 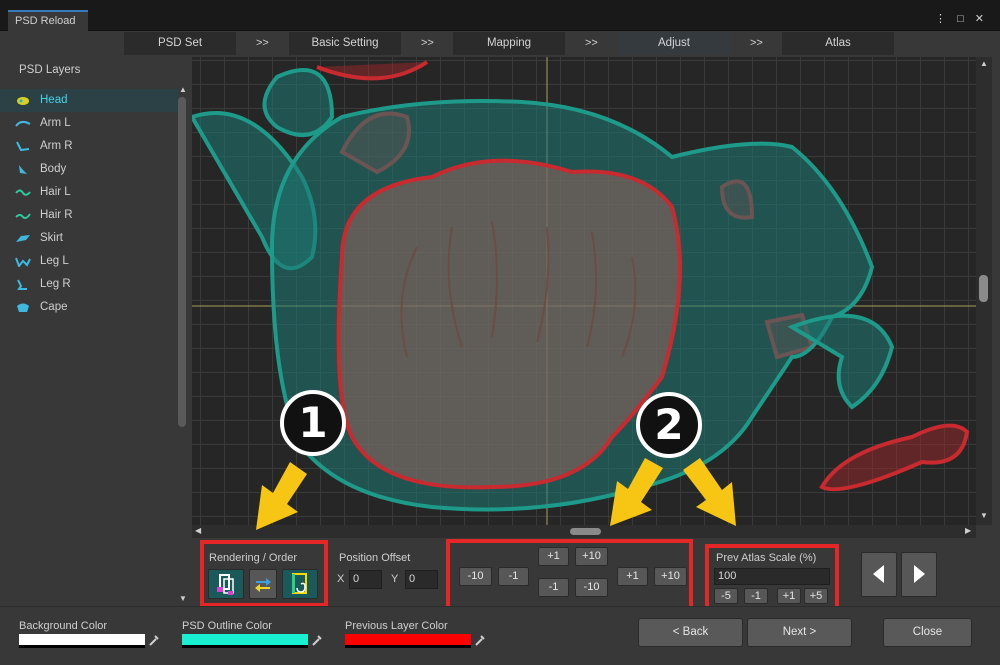 What do you see at coordinates (496, 494) in the screenshot?
I see `annotation-arrows` at bounding box center [496, 494].